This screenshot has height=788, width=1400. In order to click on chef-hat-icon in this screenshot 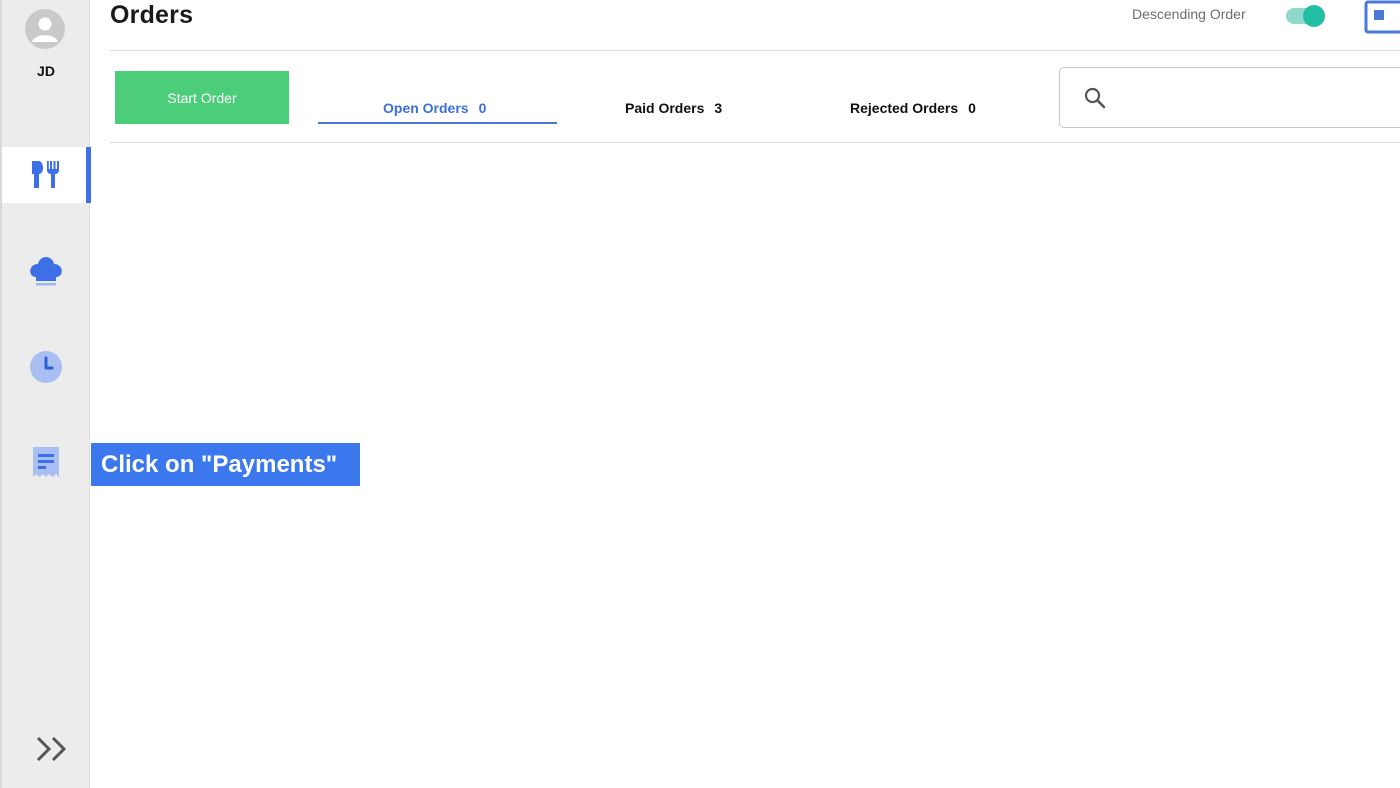, I will do `click(46, 271)`.